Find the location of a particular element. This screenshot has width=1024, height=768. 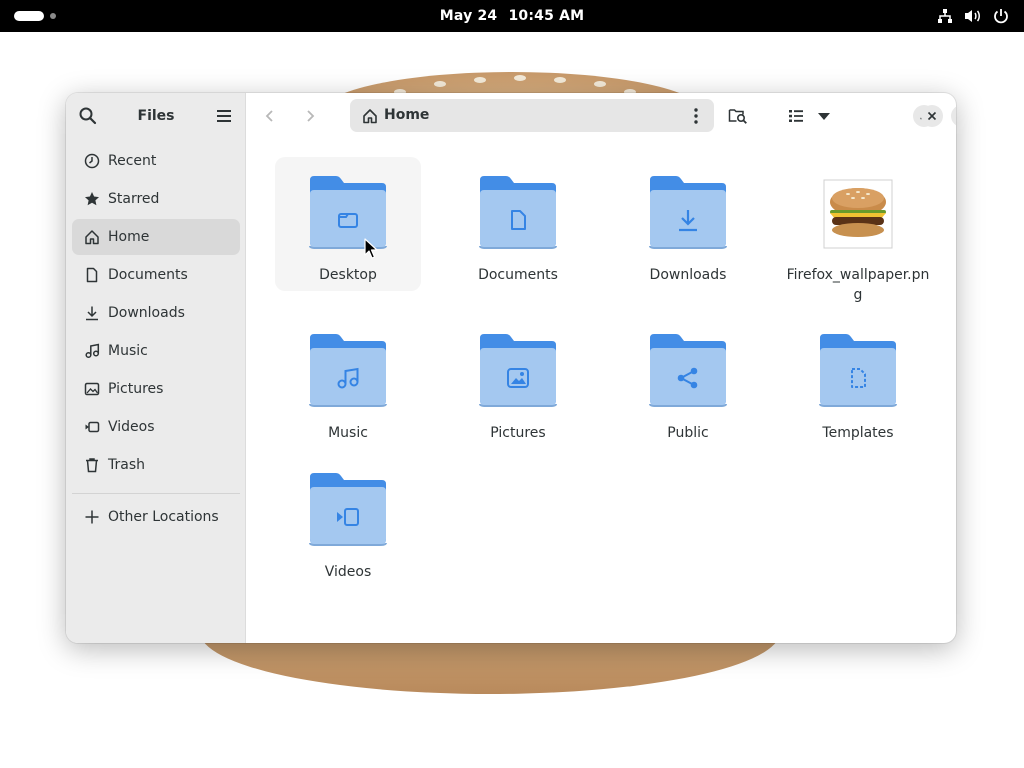

sidebar-item-label: Starred is located at coordinates (134, 199).